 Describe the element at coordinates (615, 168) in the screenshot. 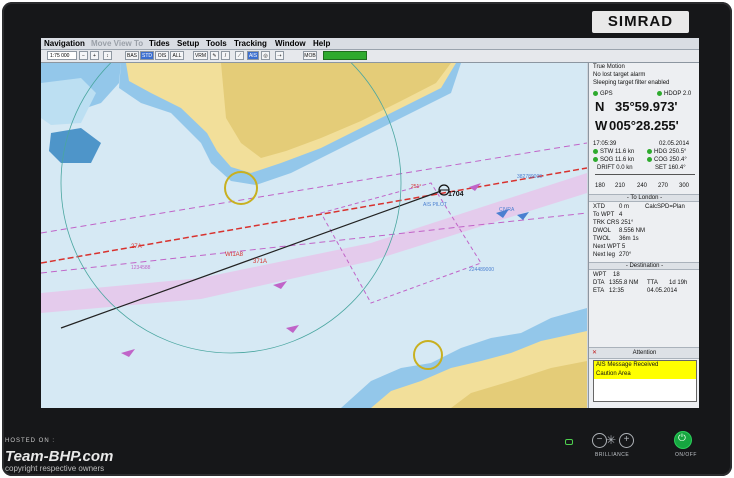

I see `drift-value: DRIFT 0.0 kn` at that location.